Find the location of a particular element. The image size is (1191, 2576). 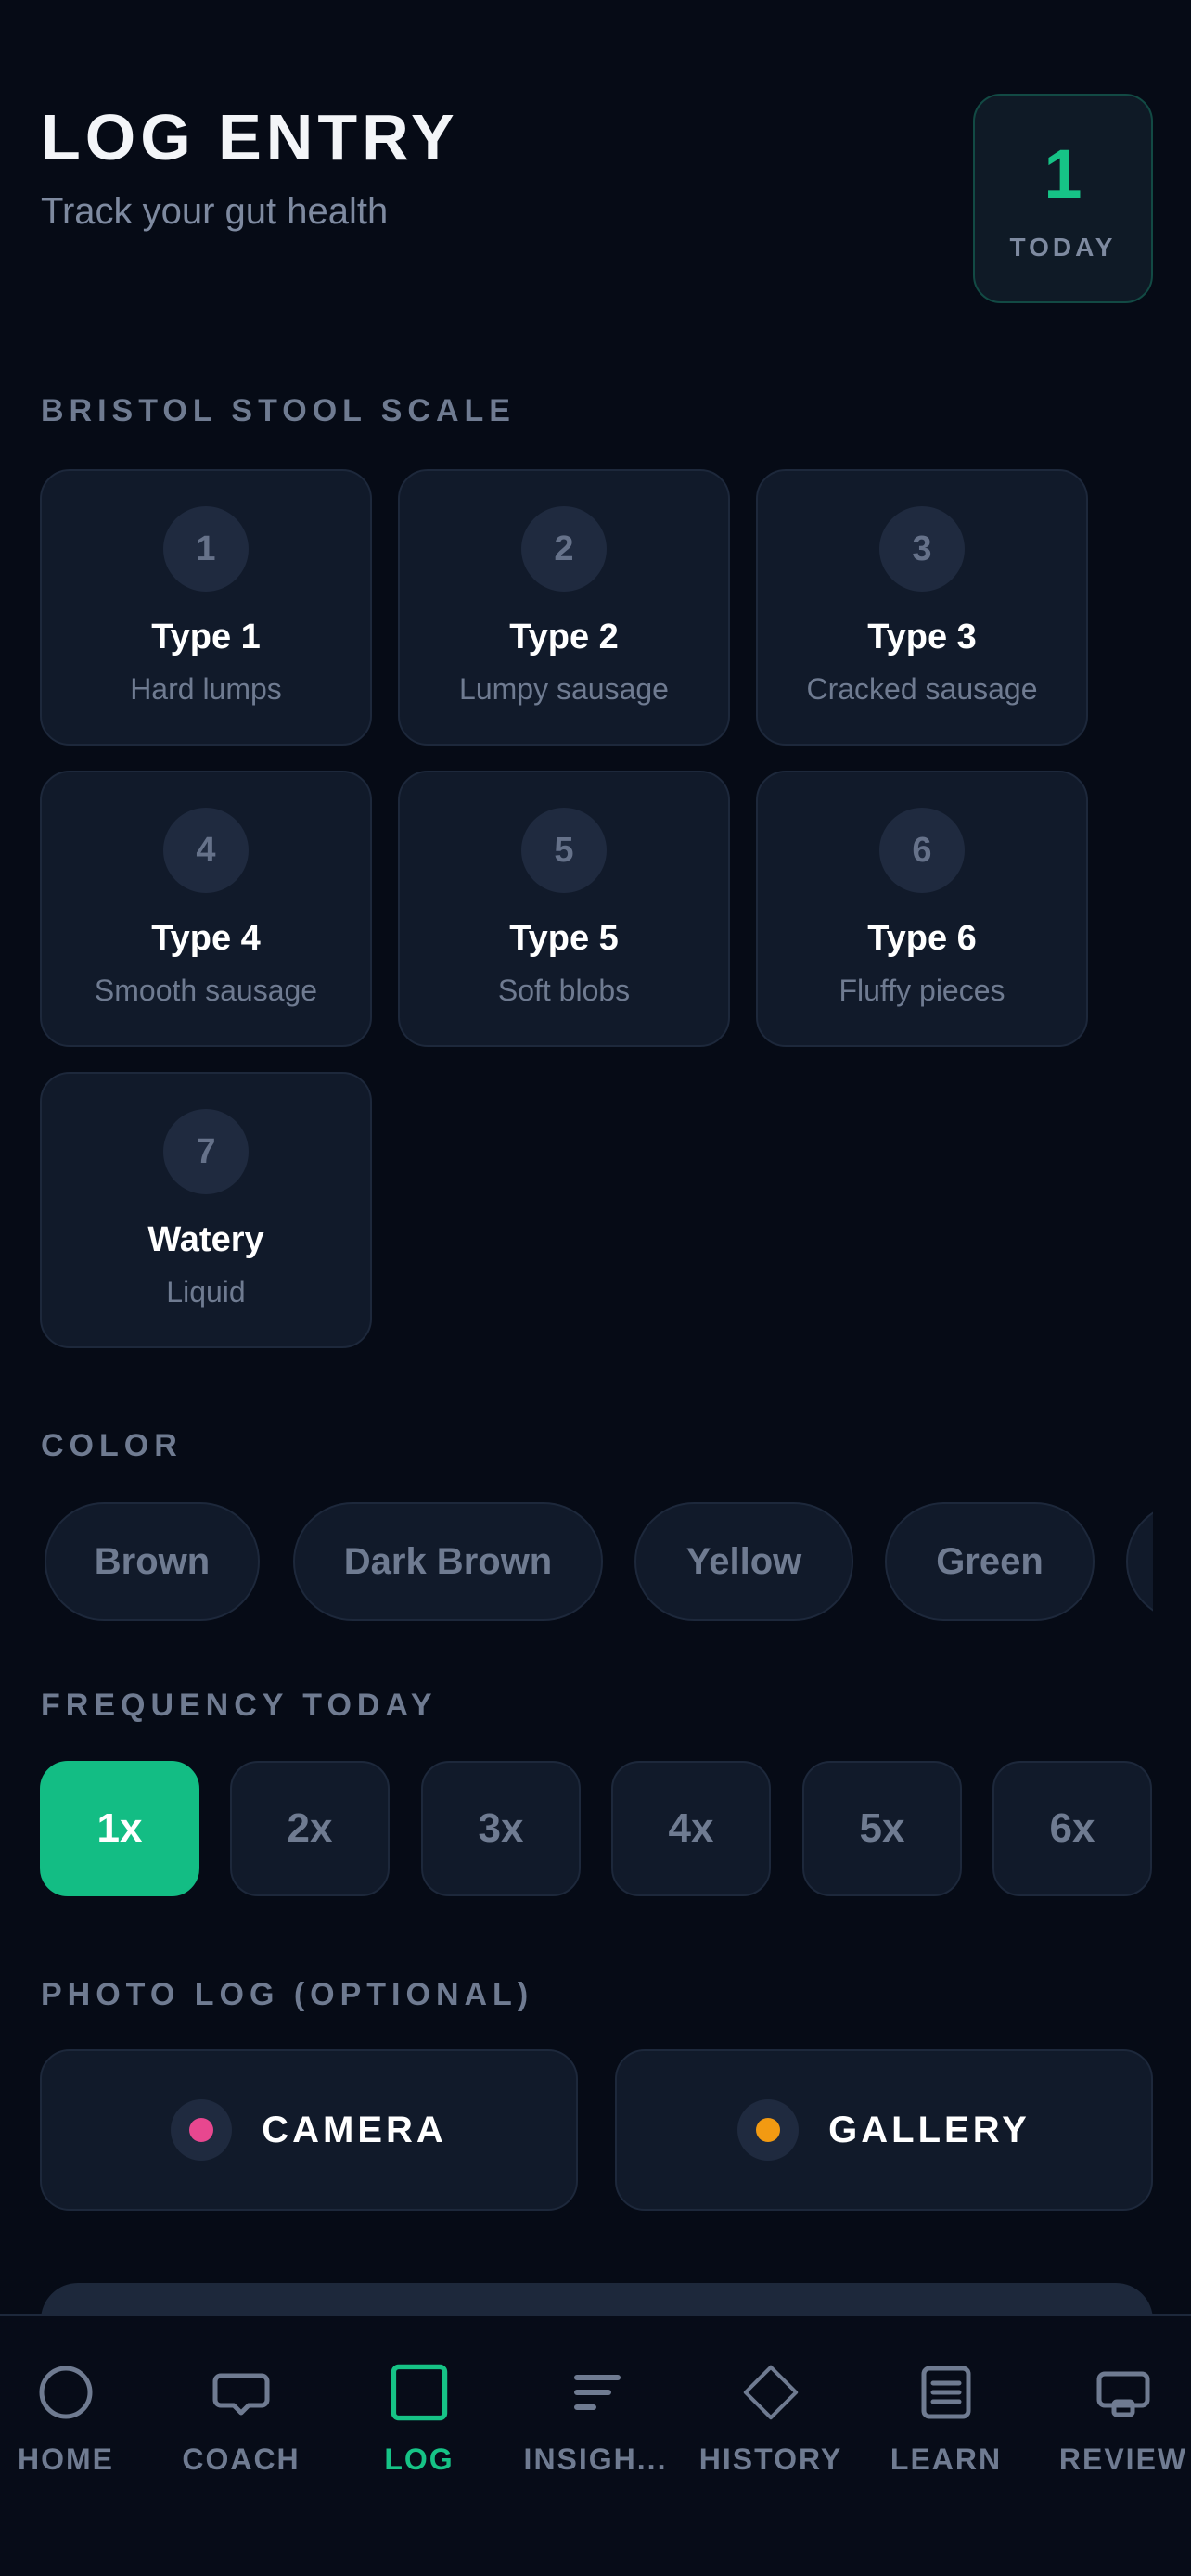

frequency-option-6x: 6x is located at coordinates (1072, 1828).